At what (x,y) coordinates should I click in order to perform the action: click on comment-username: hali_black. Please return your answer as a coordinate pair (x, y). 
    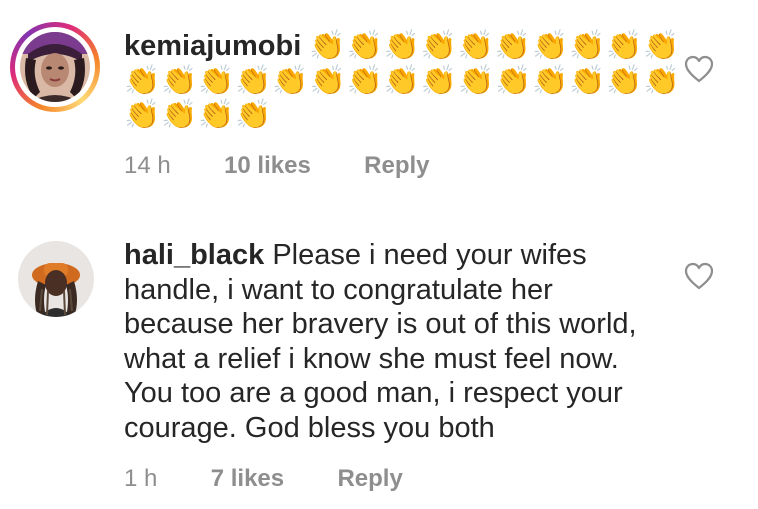
    Looking at the image, I should click on (194, 255).